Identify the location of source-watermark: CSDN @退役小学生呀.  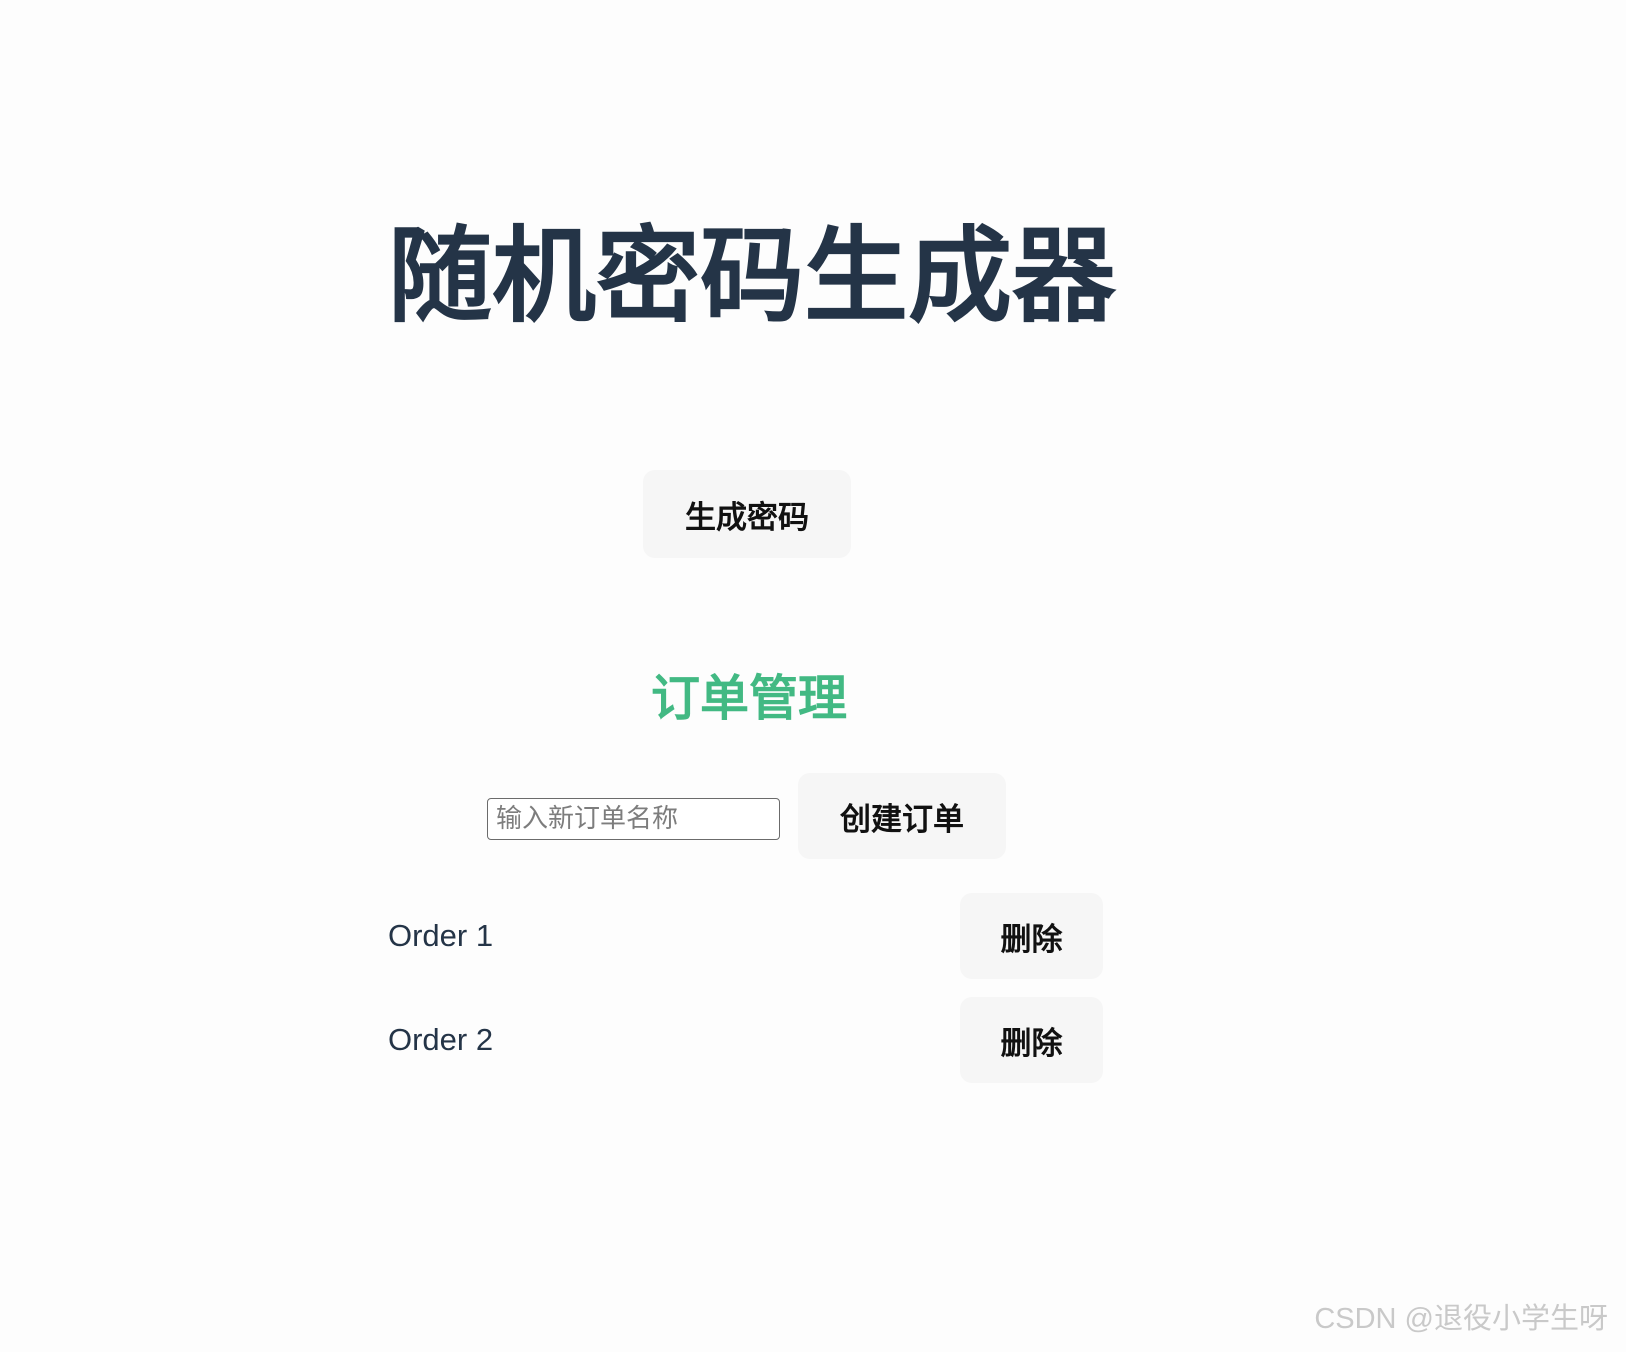
(1461, 1319).